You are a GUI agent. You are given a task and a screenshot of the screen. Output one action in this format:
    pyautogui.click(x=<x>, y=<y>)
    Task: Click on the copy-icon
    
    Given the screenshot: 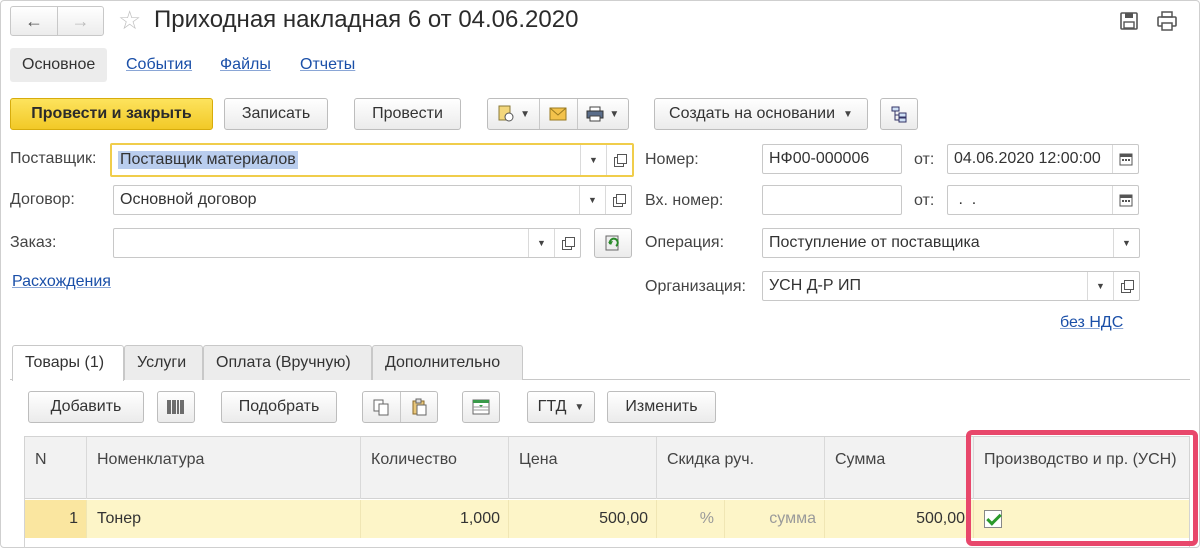 What is the action you would take?
    pyautogui.click(x=381, y=407)
    